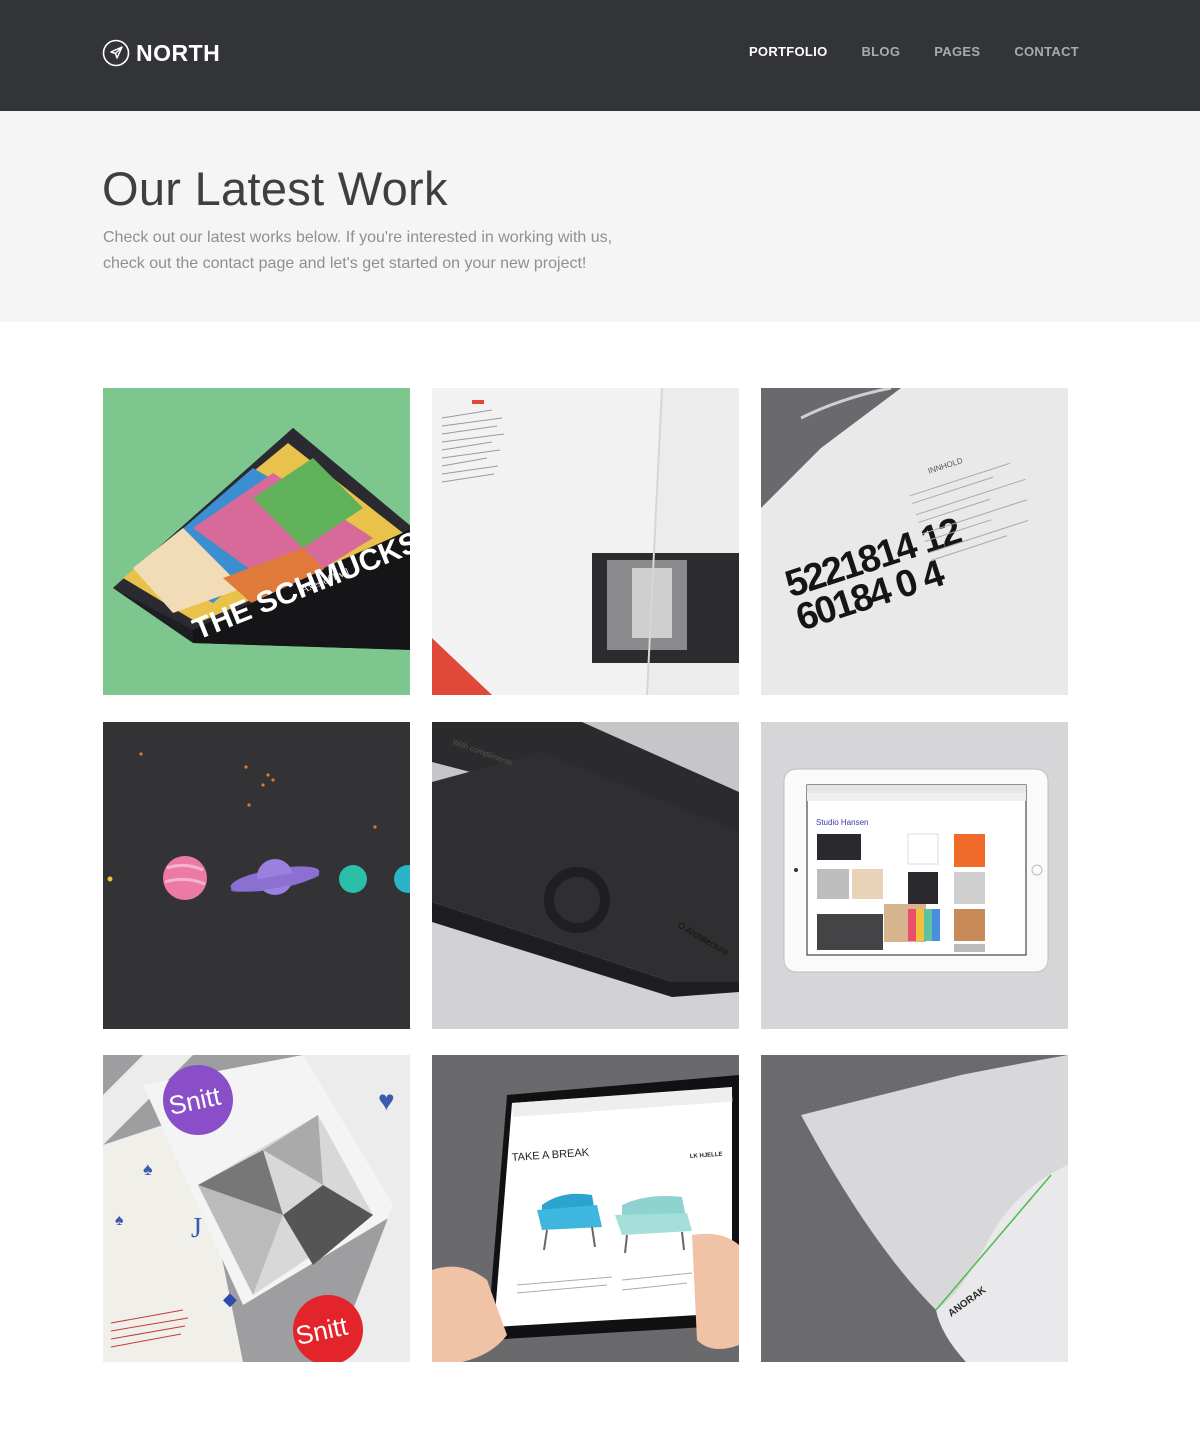  I want to click on portfolio-item-anorak-paper: ANORAK, so click(914, 1208).